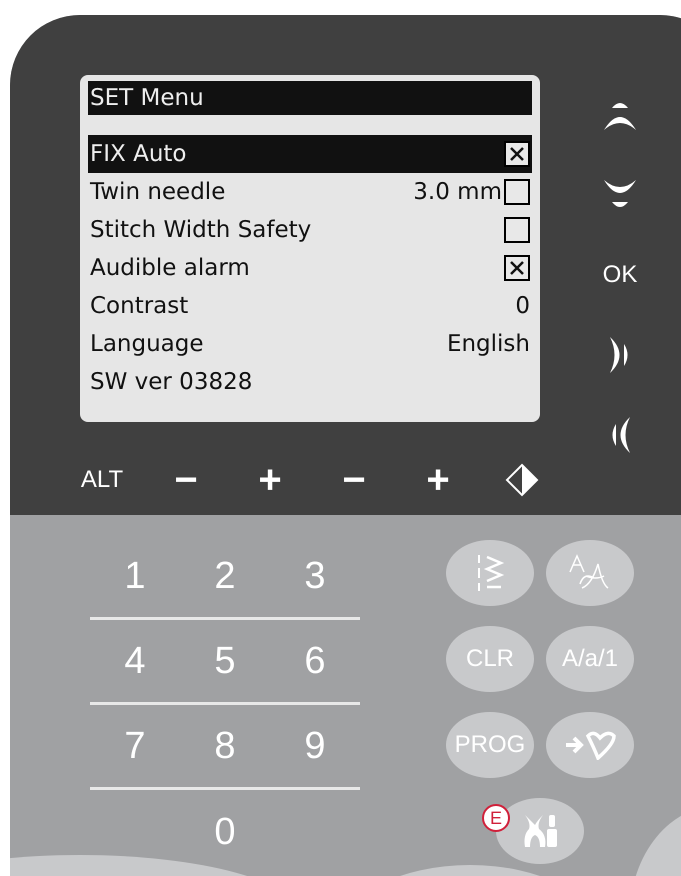 This screenshot has height=876, width=681. I want to click on menu-label: SW ver 03828, so click(171, 382).